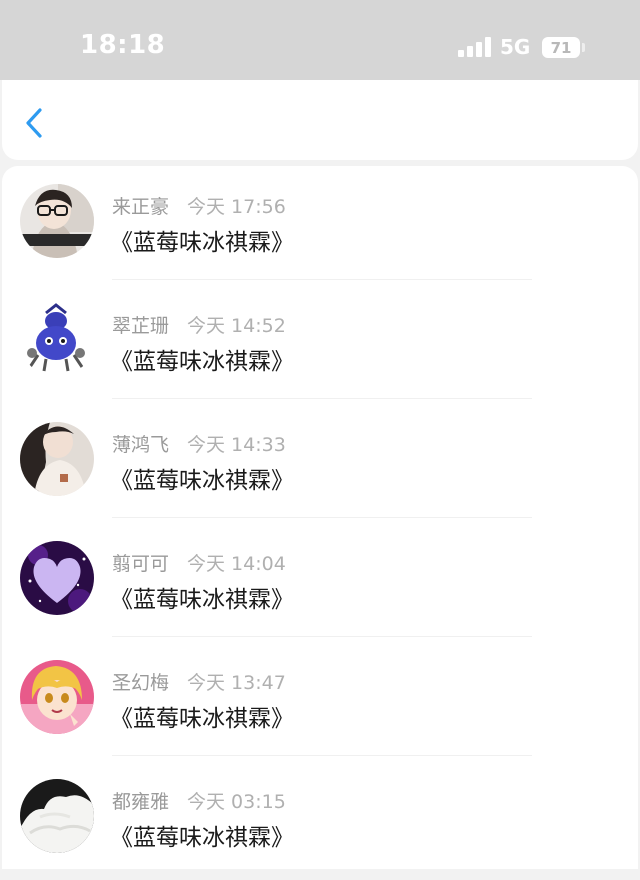 This screenshot has width=640, height=880. Describe the element at coordinates (320, 820) in the screenshot. I see `list-item: 都雍雅 今天 03:15 《蓝莓味冰祺霖》` at that location.